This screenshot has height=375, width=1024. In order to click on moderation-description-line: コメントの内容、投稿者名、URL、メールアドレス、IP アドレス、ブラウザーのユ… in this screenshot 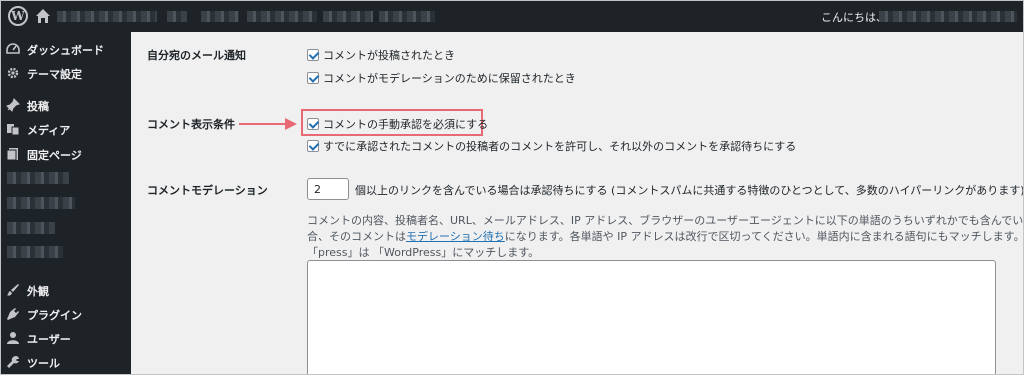, I will do `click(665, 220)`.